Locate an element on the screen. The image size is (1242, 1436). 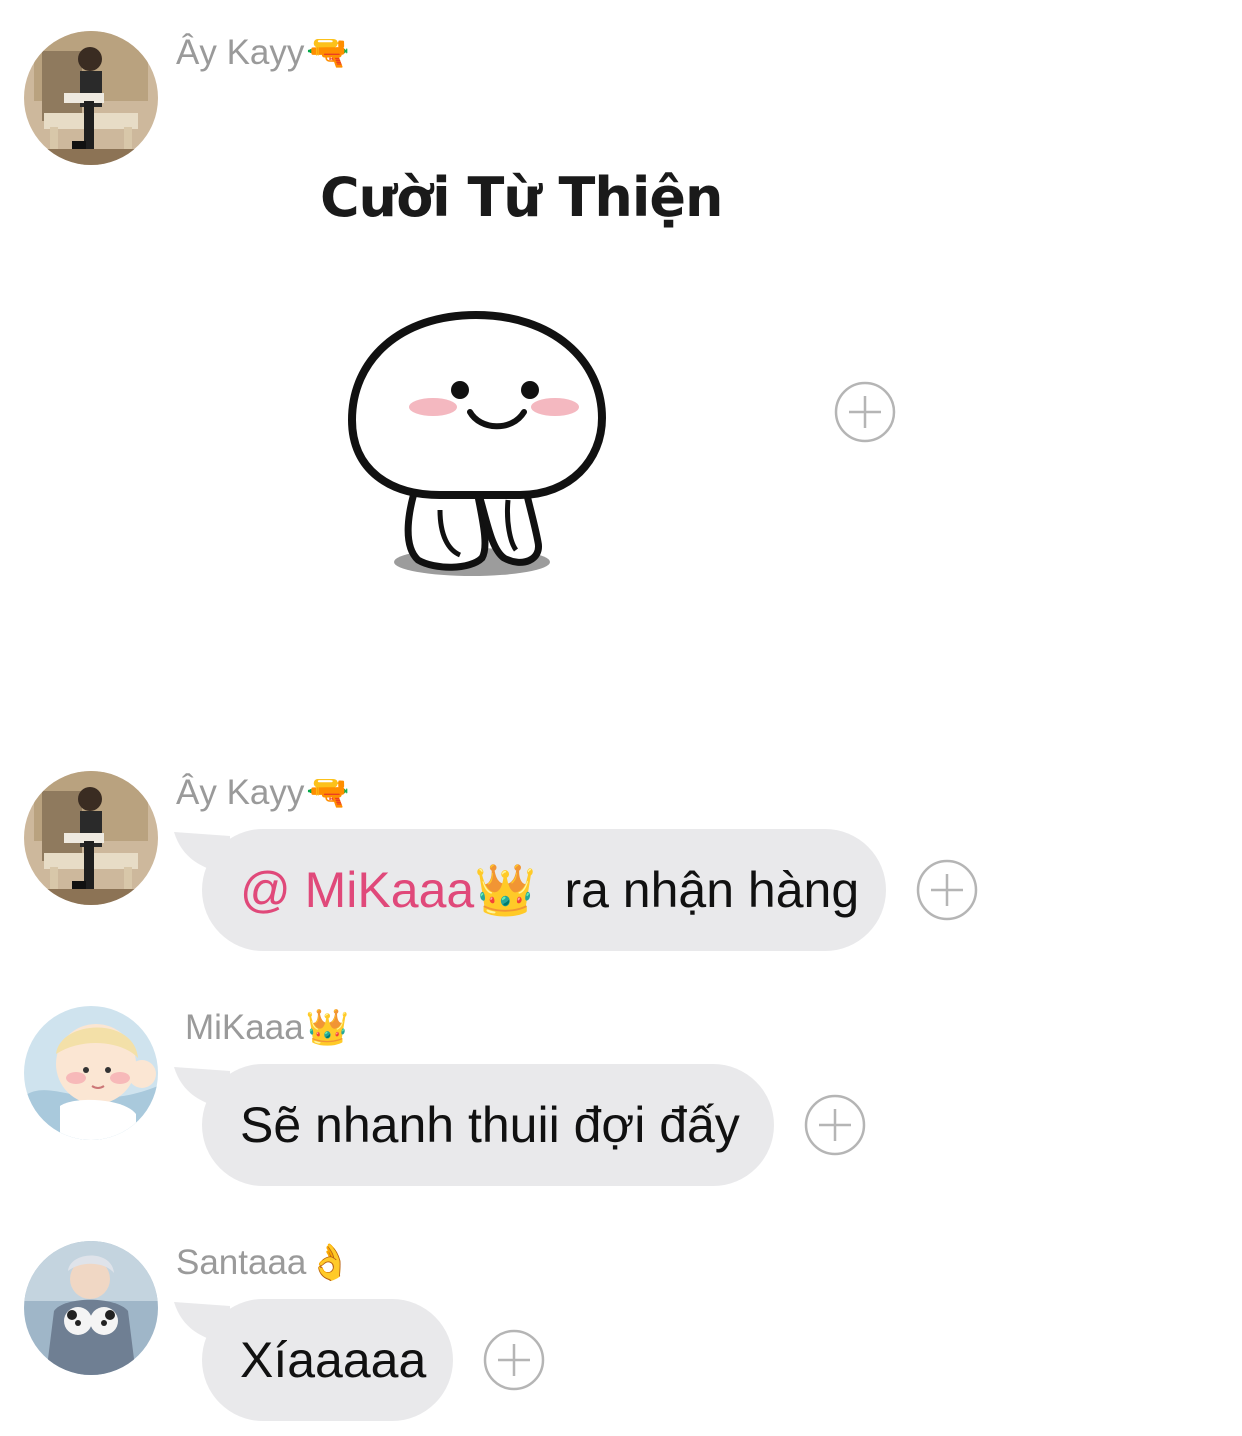
message-bubble: @ MiKaaa 👑 ra nhận hàng is located at coordinates (544, 890).